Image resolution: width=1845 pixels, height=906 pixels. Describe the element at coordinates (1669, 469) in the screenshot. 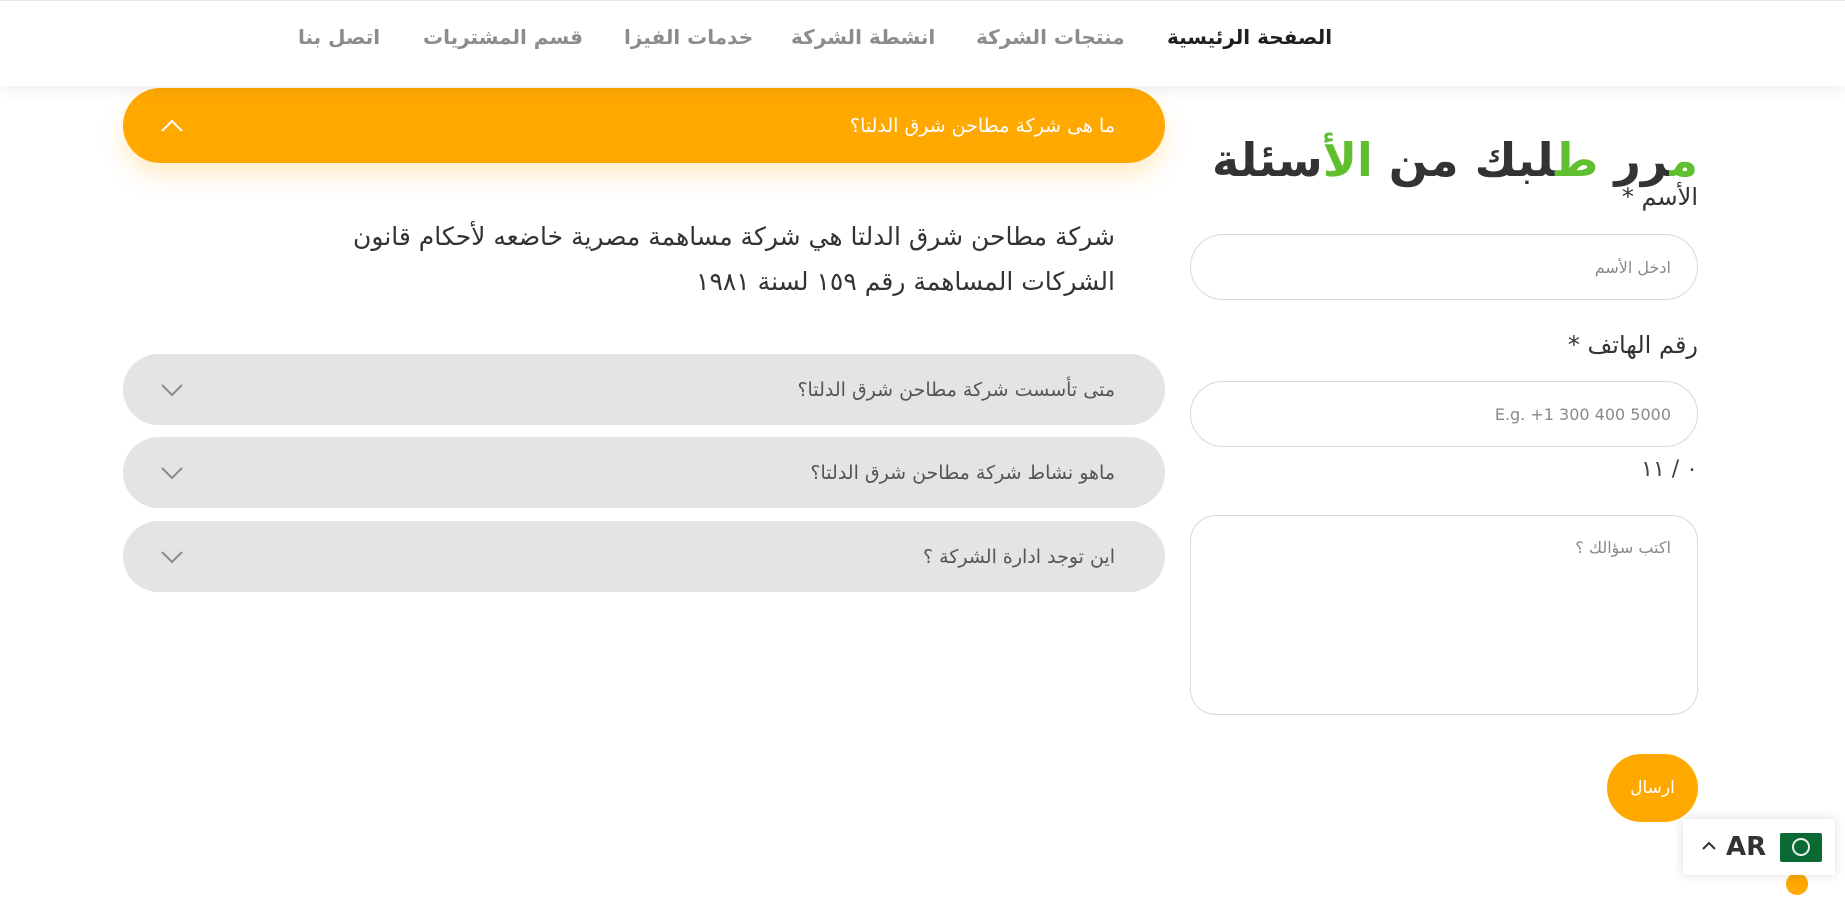

I see `character-counter: ٠ / ١١` at that location.